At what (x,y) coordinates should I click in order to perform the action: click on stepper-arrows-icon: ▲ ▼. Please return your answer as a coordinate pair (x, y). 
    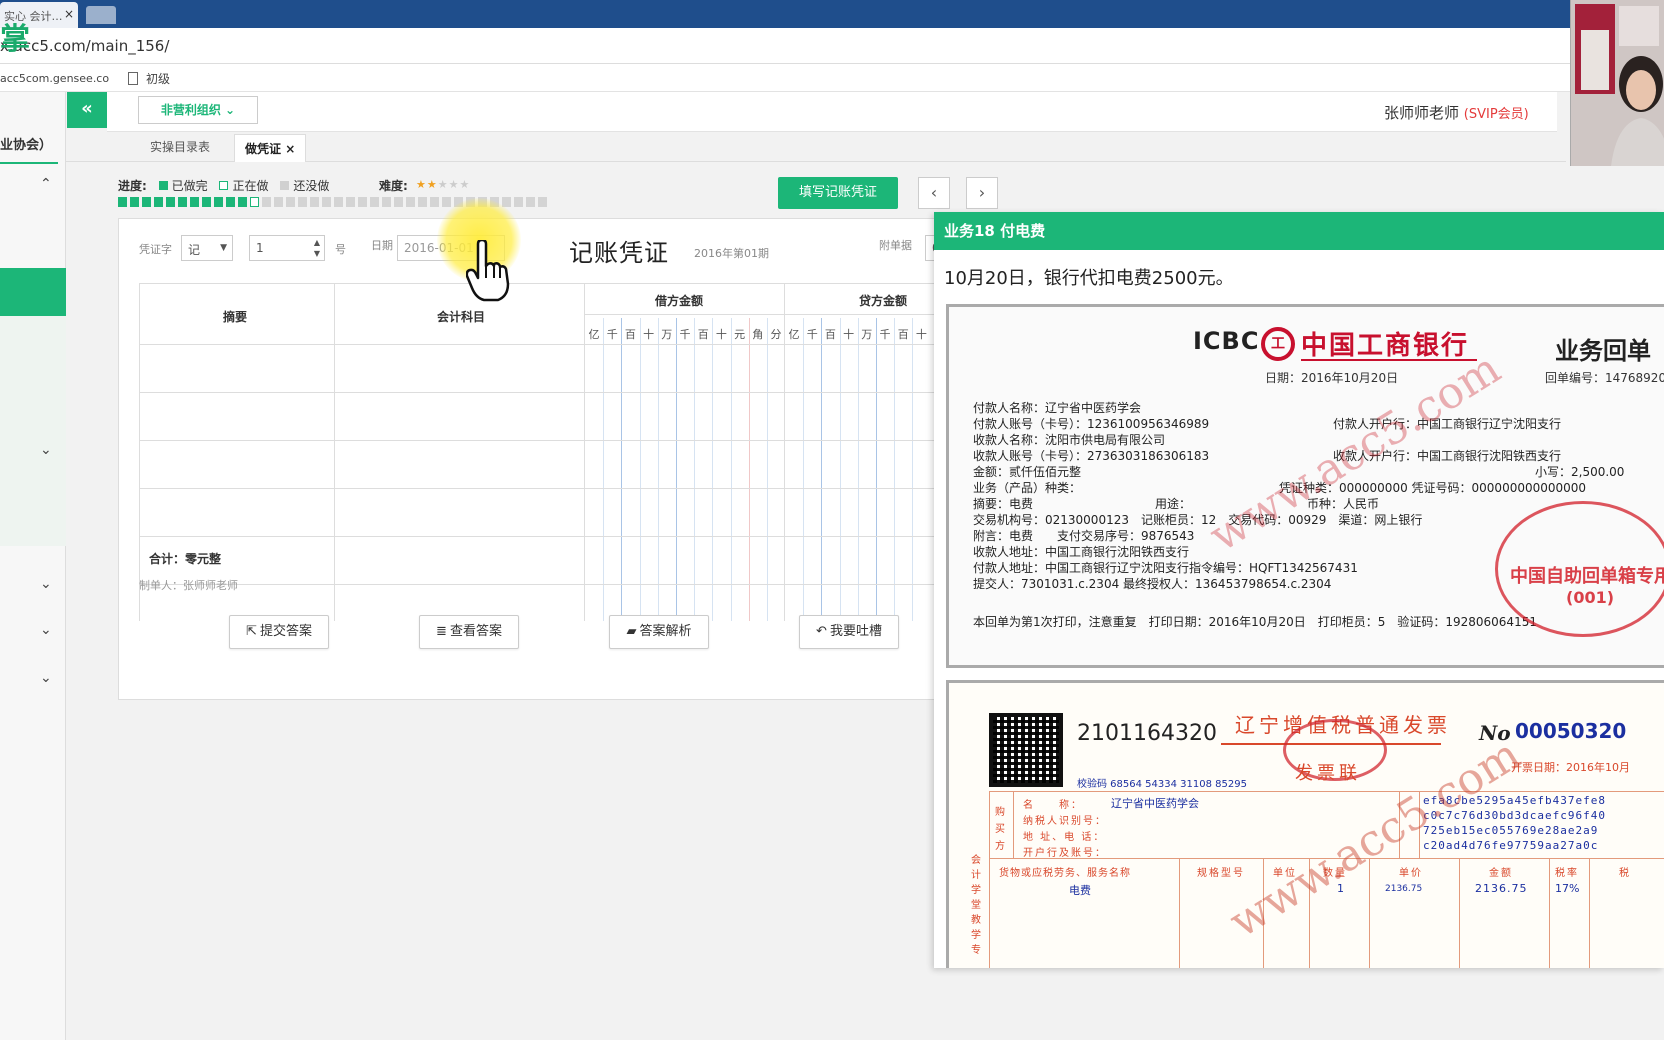
    Looking at the image, I should click on (317, 248).